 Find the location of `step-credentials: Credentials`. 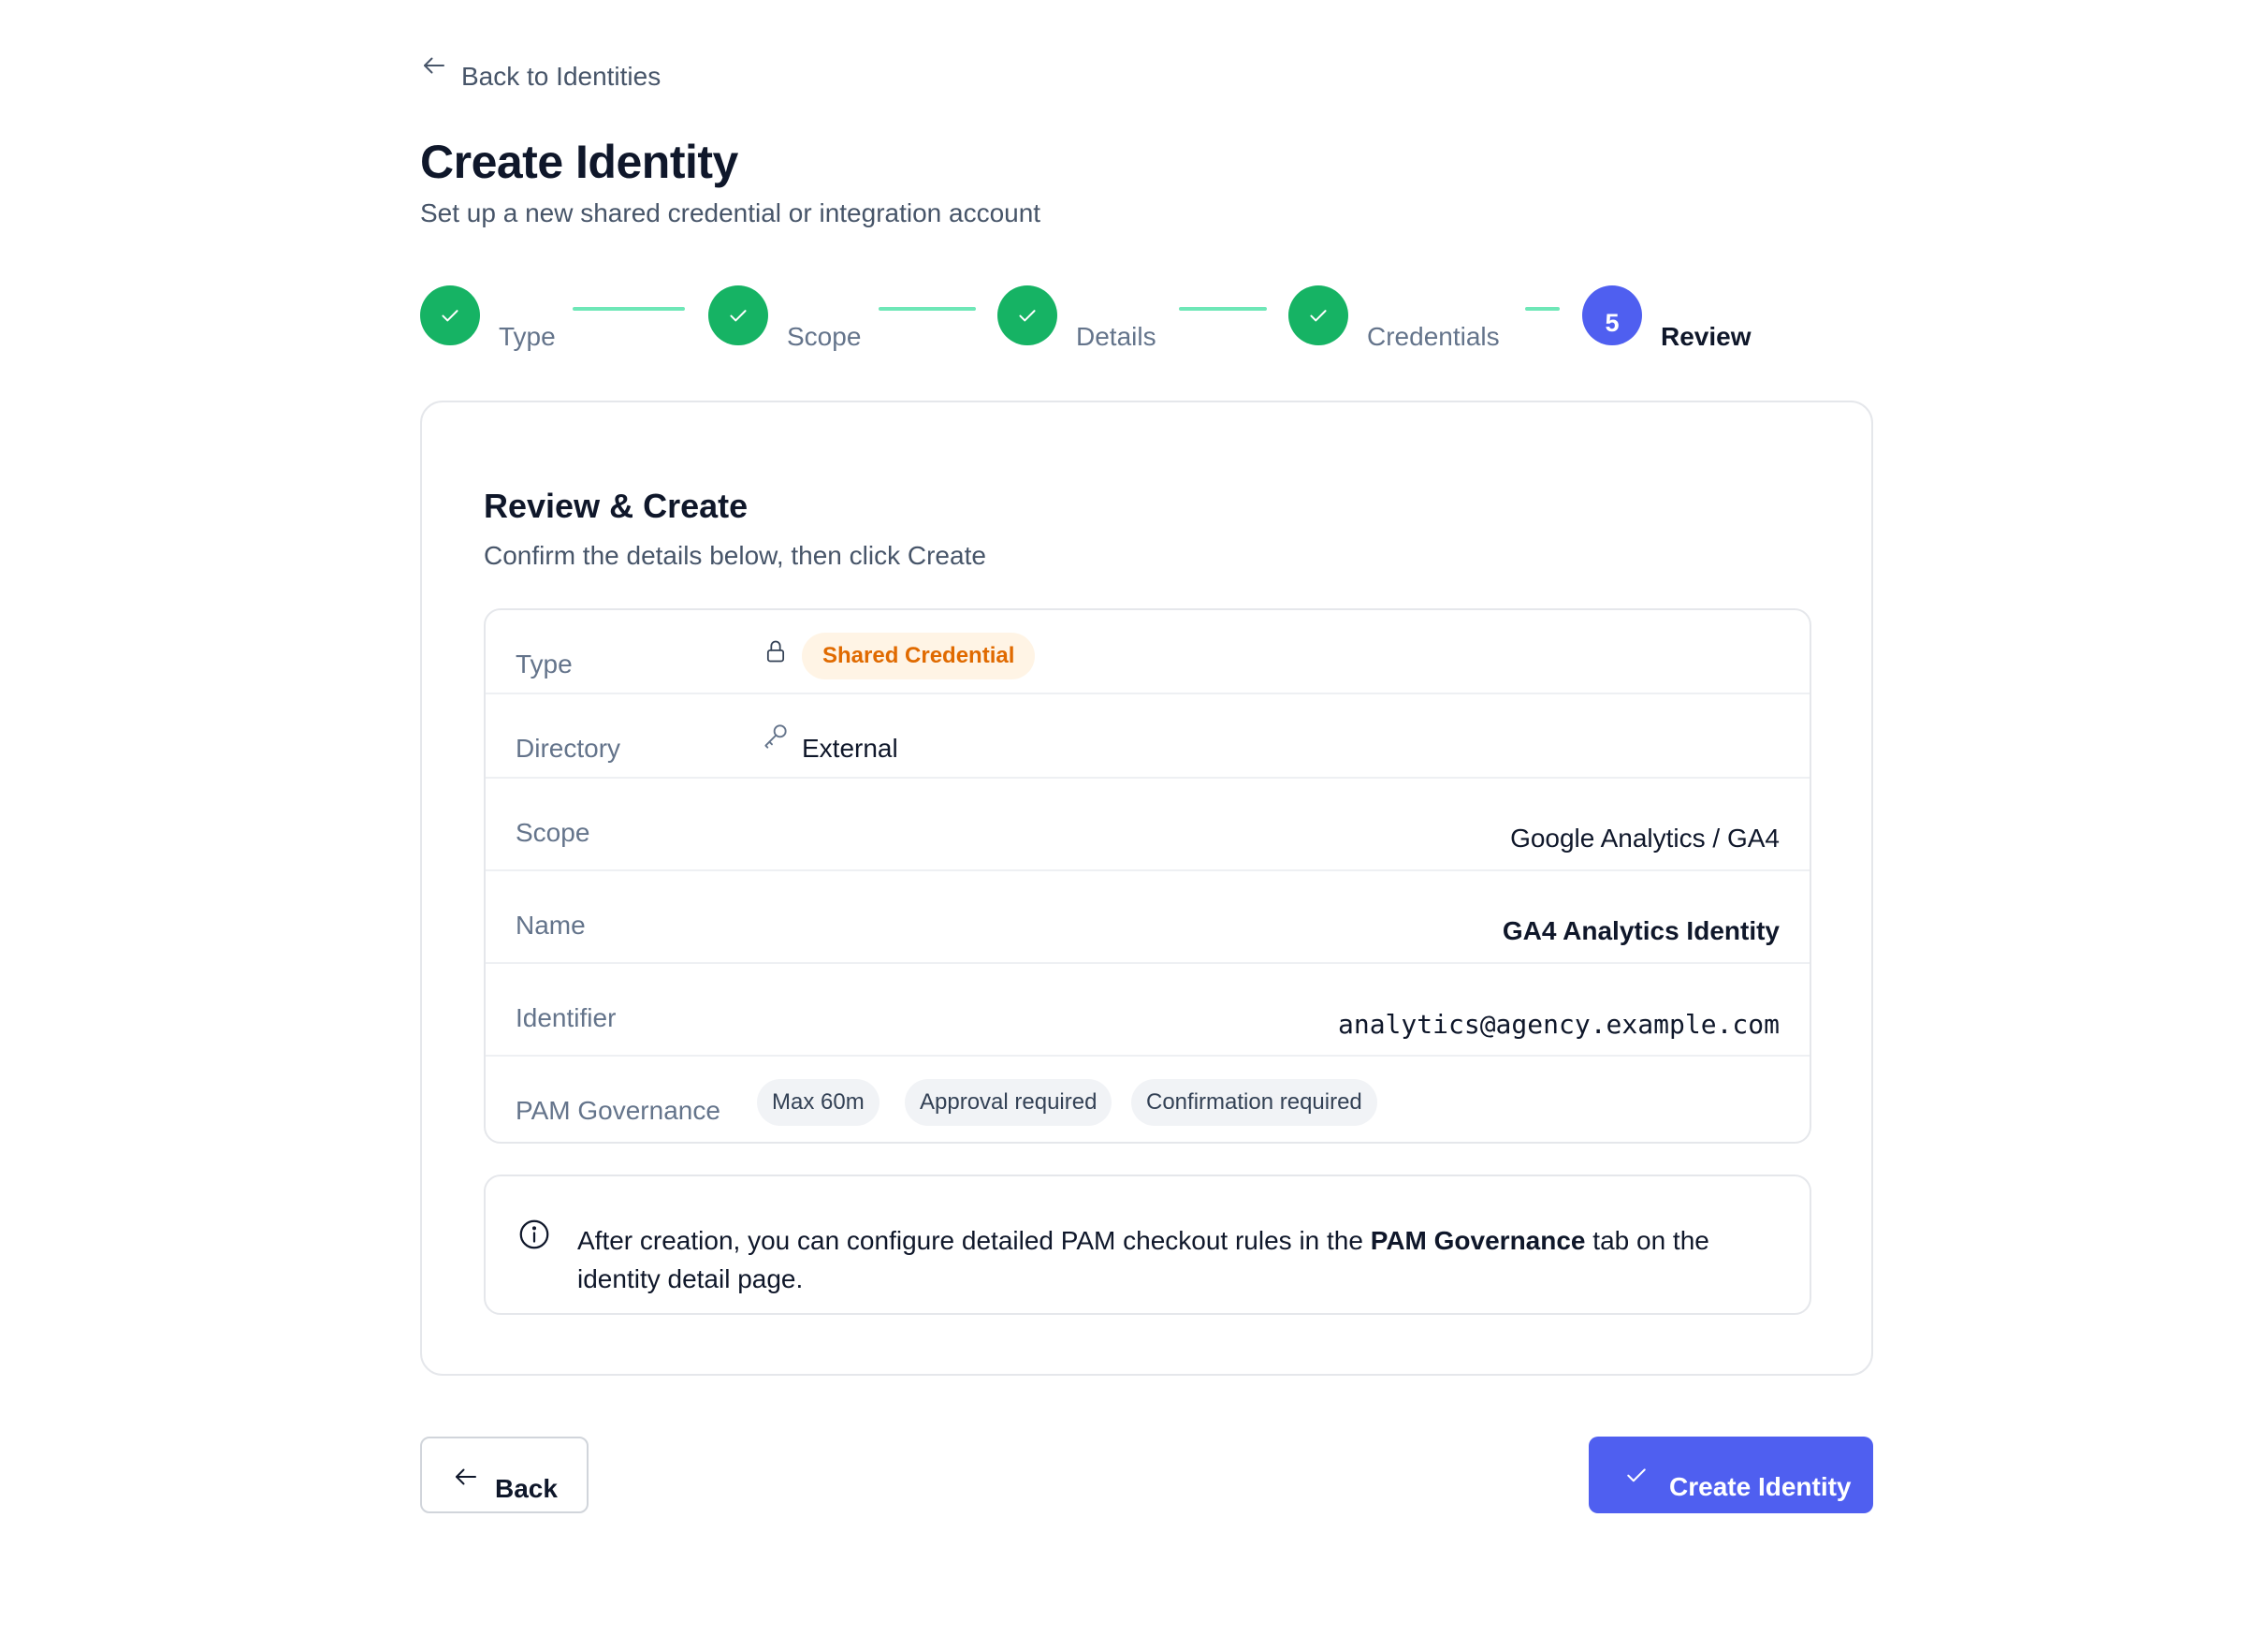

step-credentials: Credentials is located at coordinates (1394, 315).